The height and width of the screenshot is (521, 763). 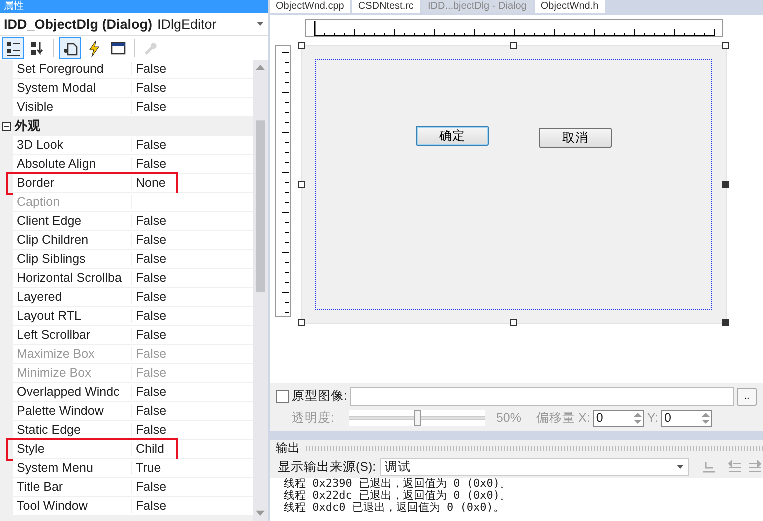 I want to click on property-value: Child, so click(x=148, y=449).